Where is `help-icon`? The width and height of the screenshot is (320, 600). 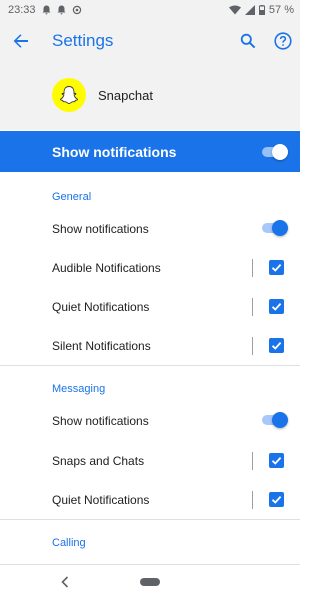 help-icon is located at coordinates (283, 41).